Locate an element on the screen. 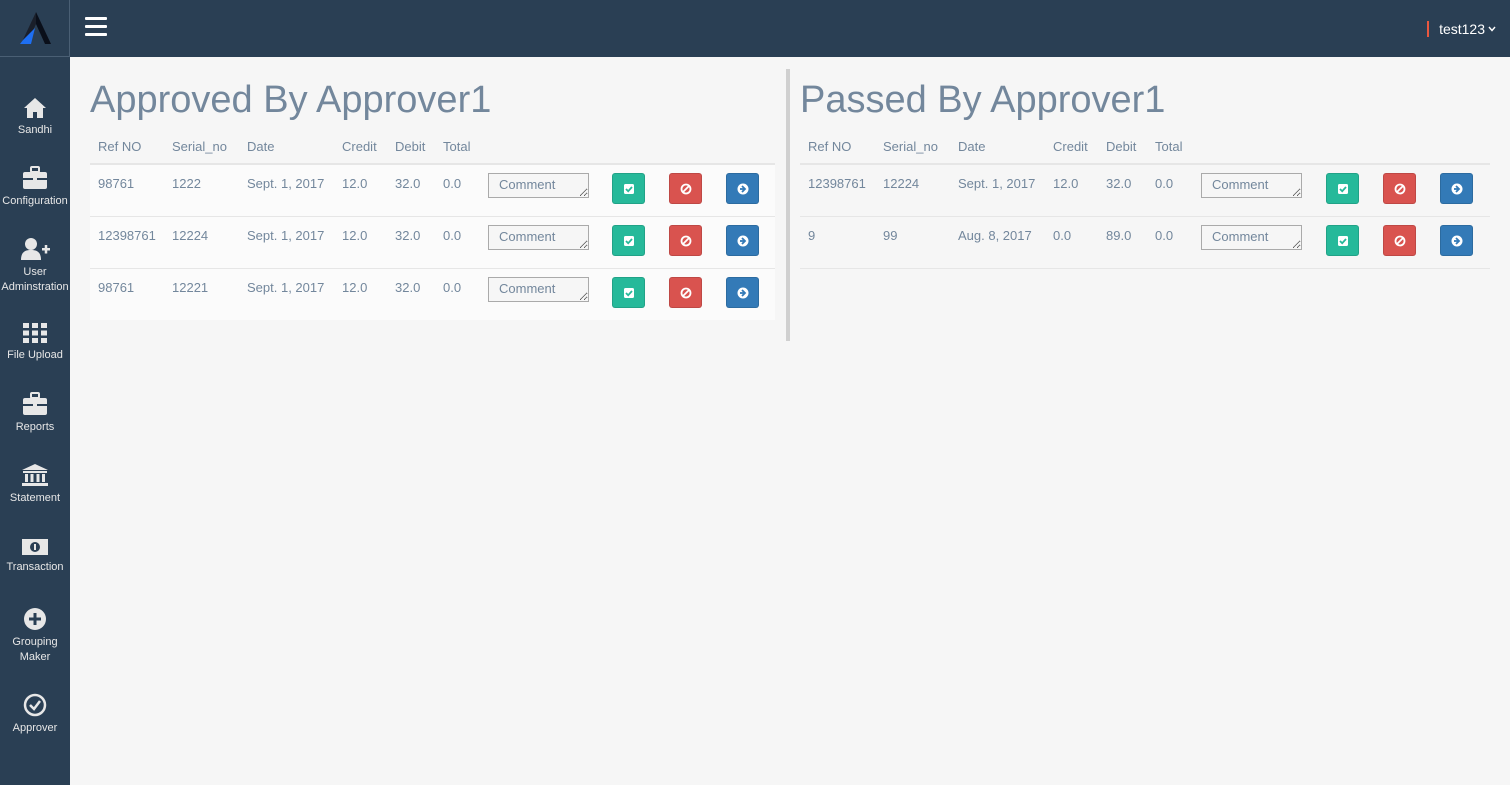 The image size is (1510, 785). brand-logo-icon is located at coordinates (35, 28).